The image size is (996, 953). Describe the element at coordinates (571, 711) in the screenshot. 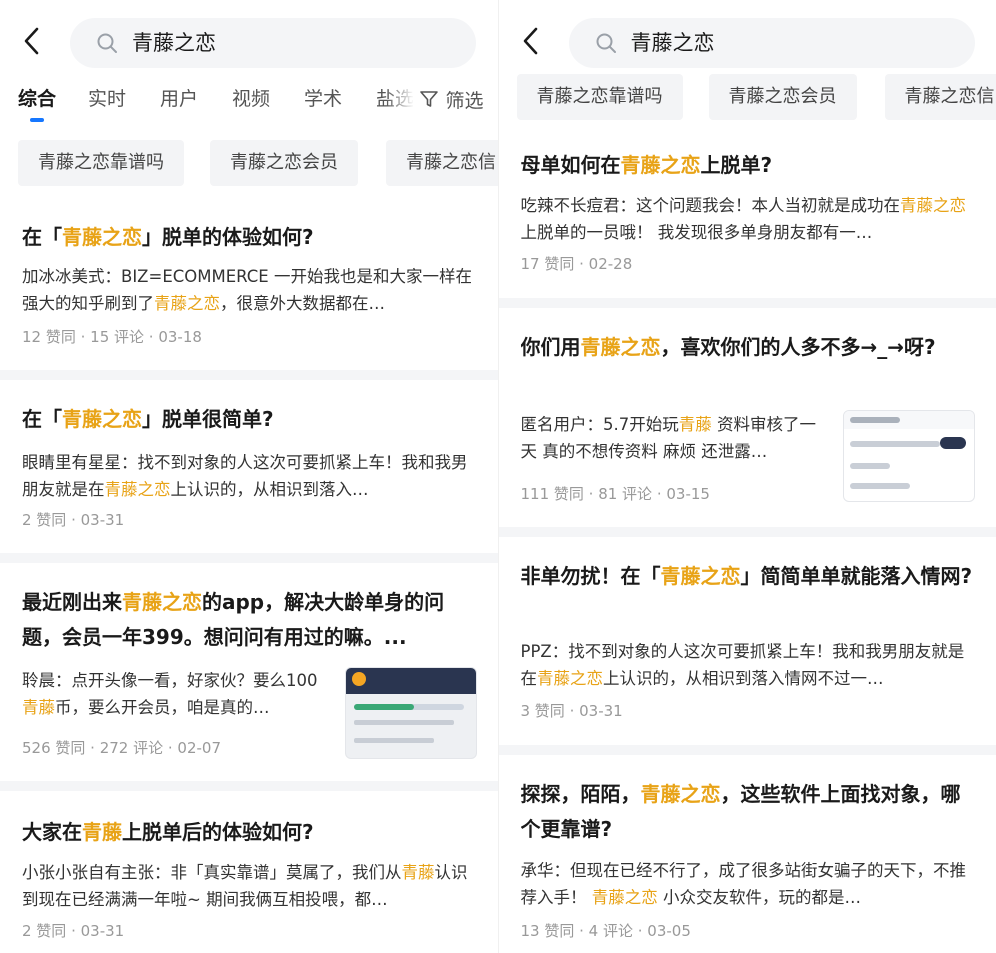

I see `result-meta: 3 赞同 · 03-31` at that location.